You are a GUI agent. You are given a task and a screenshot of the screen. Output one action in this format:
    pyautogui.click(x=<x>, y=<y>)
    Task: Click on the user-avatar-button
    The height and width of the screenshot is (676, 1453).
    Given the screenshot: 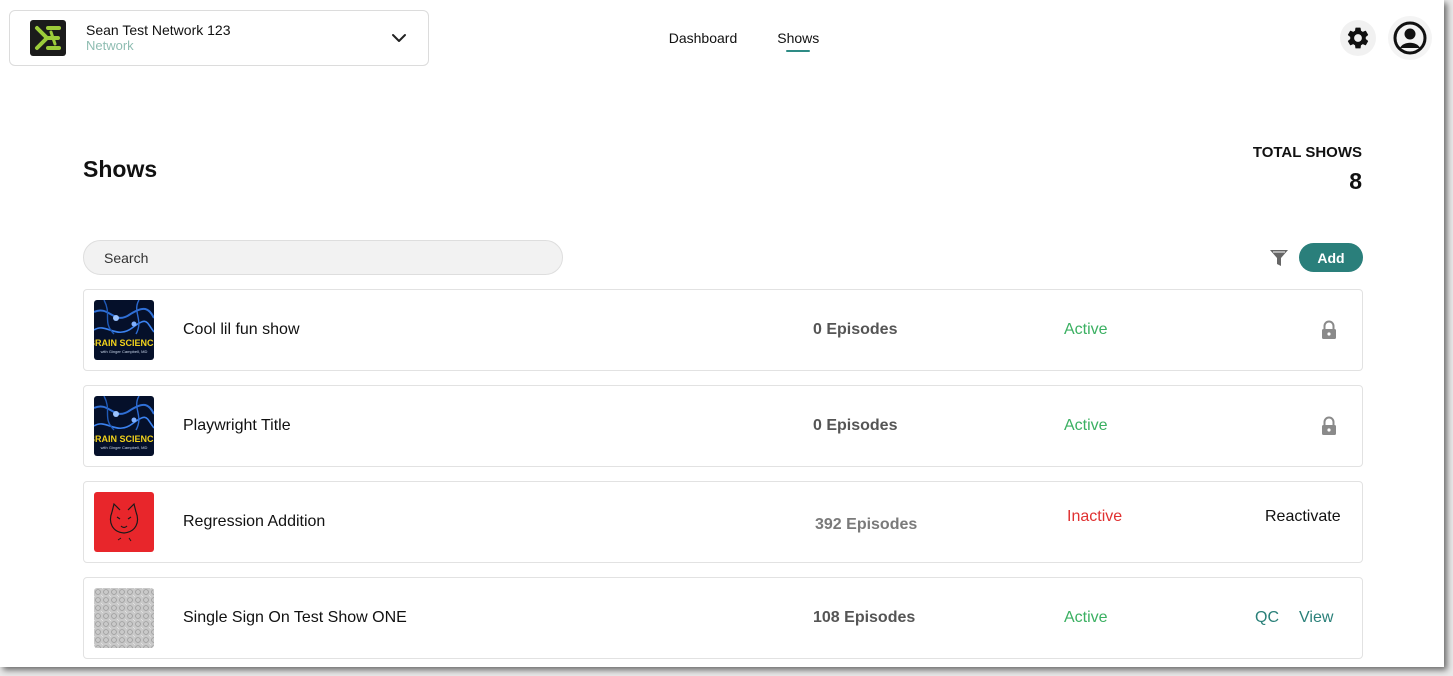 What is the action you would take?
    pyautogui.click(x=1410, y=38)
    